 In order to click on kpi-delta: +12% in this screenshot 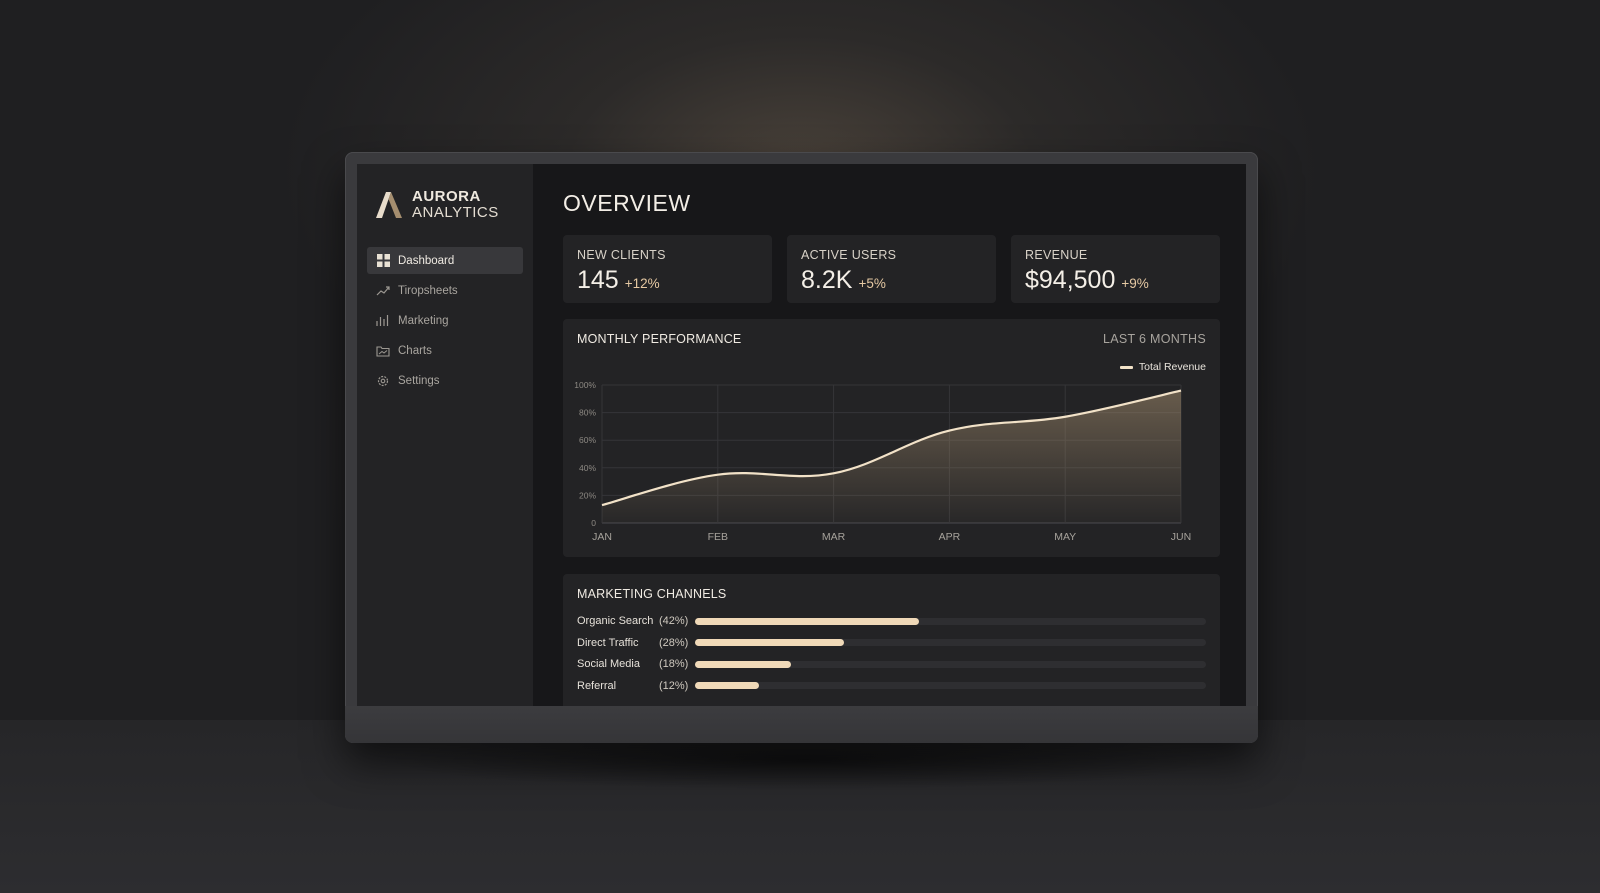, I will do `click(642, 283)`.